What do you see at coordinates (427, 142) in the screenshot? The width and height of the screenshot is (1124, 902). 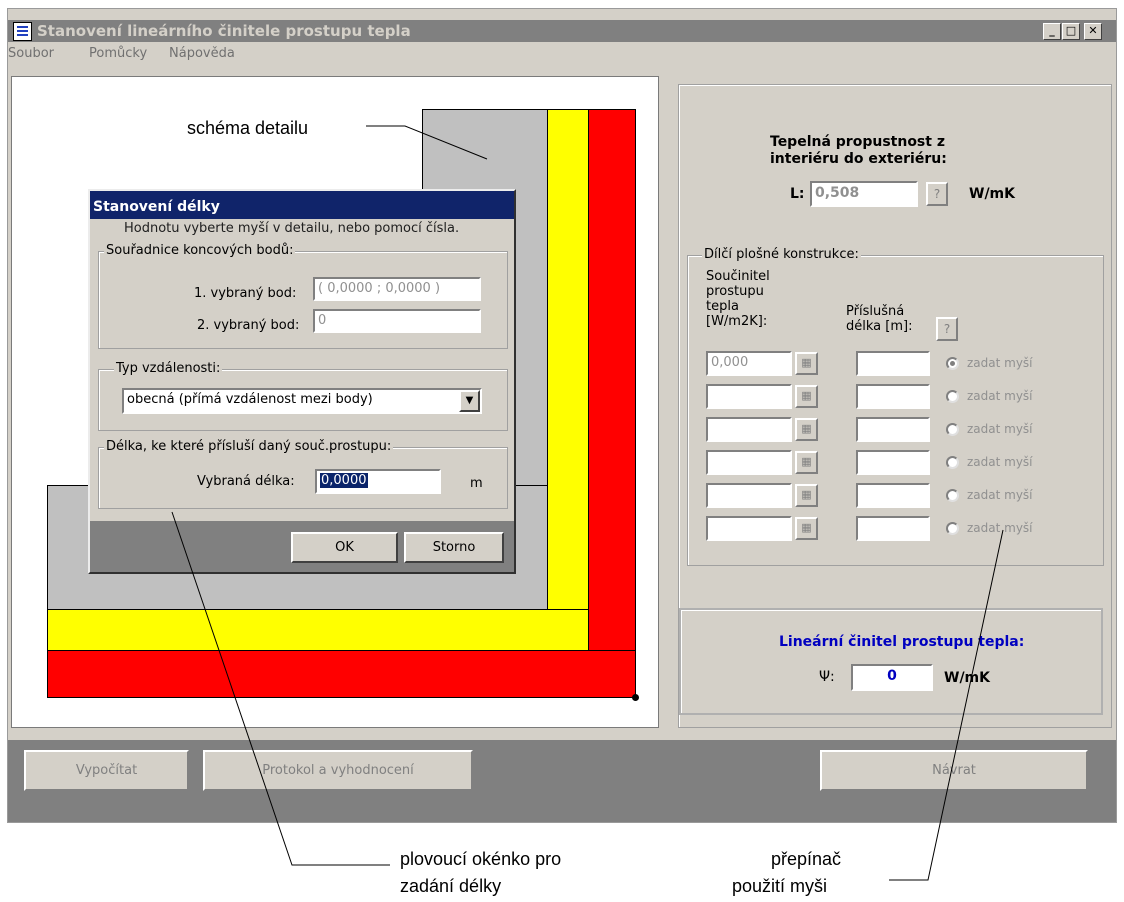 I see `leader-line-scheme` at bounding box center [427, 142].